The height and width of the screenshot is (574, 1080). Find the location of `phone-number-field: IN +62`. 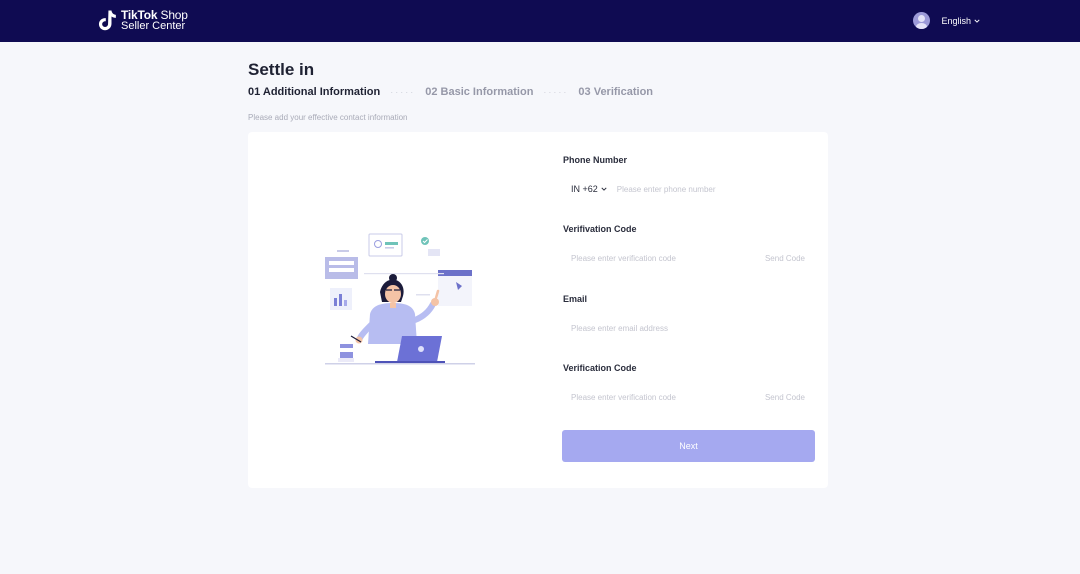

phone-number-field: IN +62 is located at coordinates (689, 189).